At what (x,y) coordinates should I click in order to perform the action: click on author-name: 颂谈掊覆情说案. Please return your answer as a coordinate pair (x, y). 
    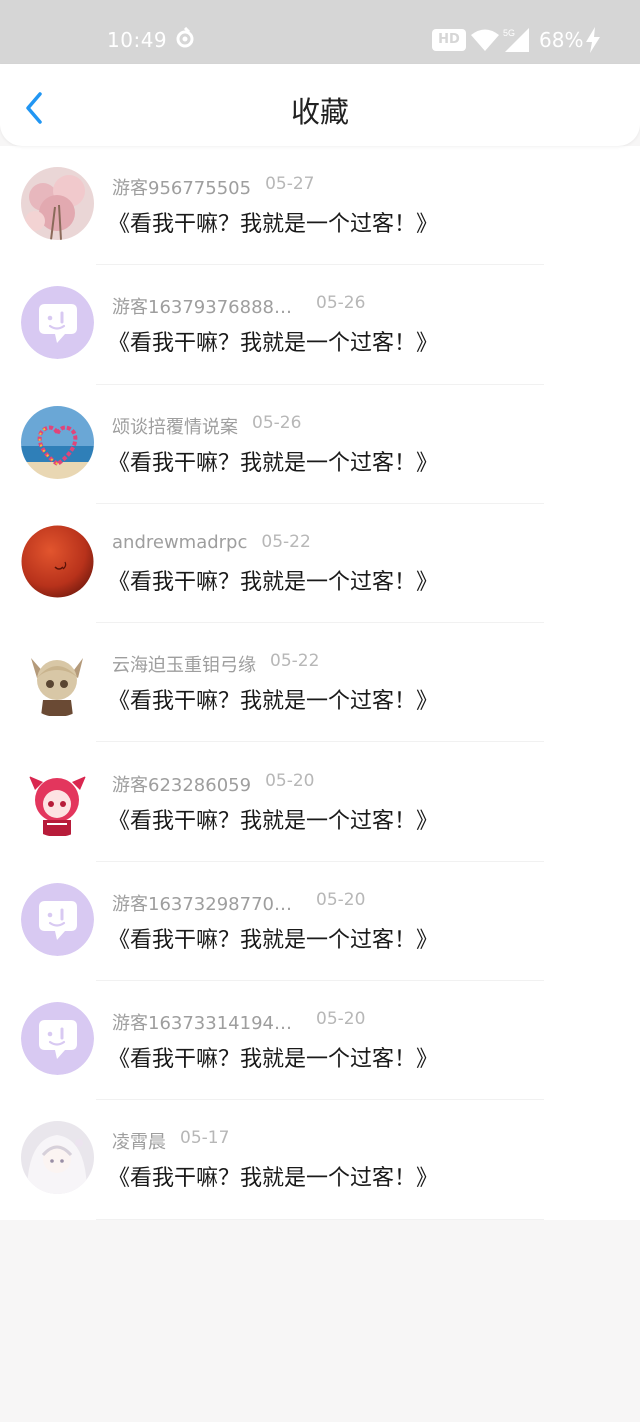
    Looking at the image, I should click on (175, 427).